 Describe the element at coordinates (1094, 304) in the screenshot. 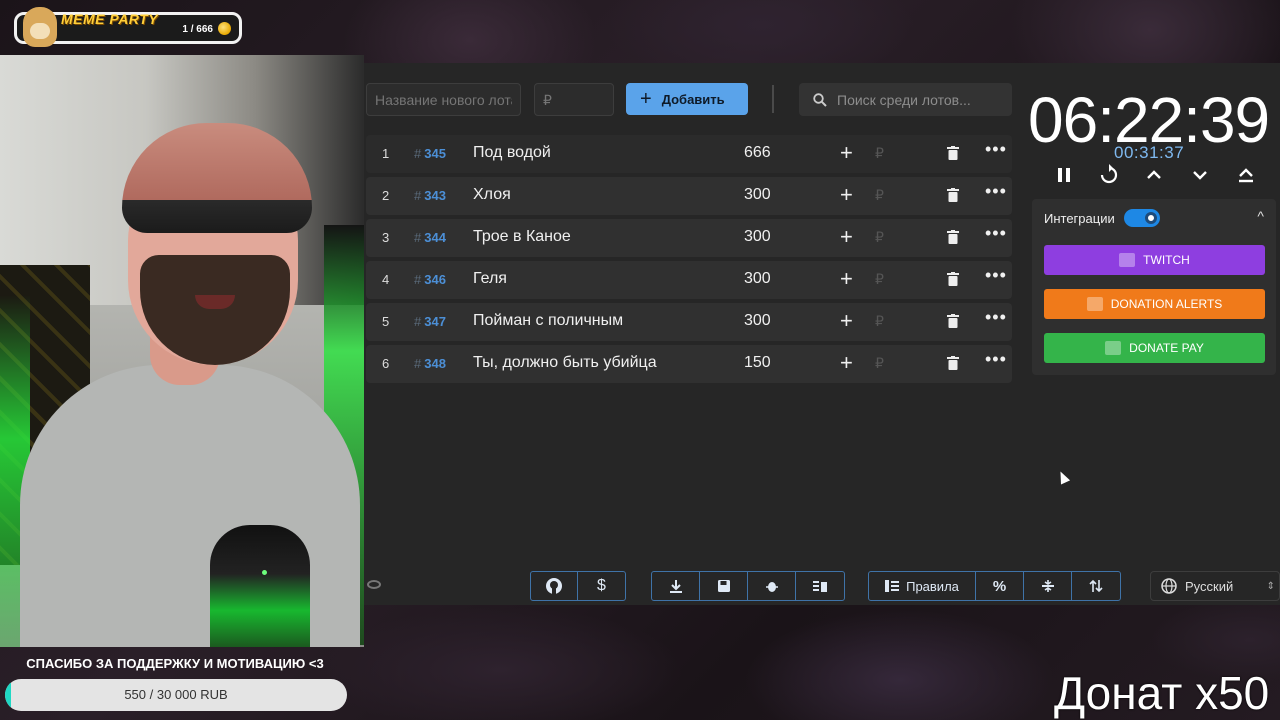

I see `donation-alerts-icon` at that location.